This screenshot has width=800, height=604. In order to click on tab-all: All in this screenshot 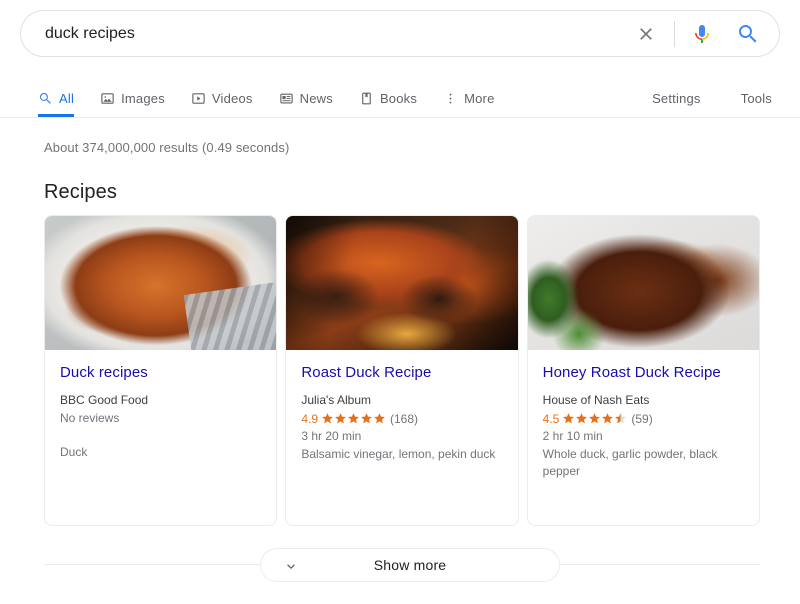, I will do `click(56, 98)`.